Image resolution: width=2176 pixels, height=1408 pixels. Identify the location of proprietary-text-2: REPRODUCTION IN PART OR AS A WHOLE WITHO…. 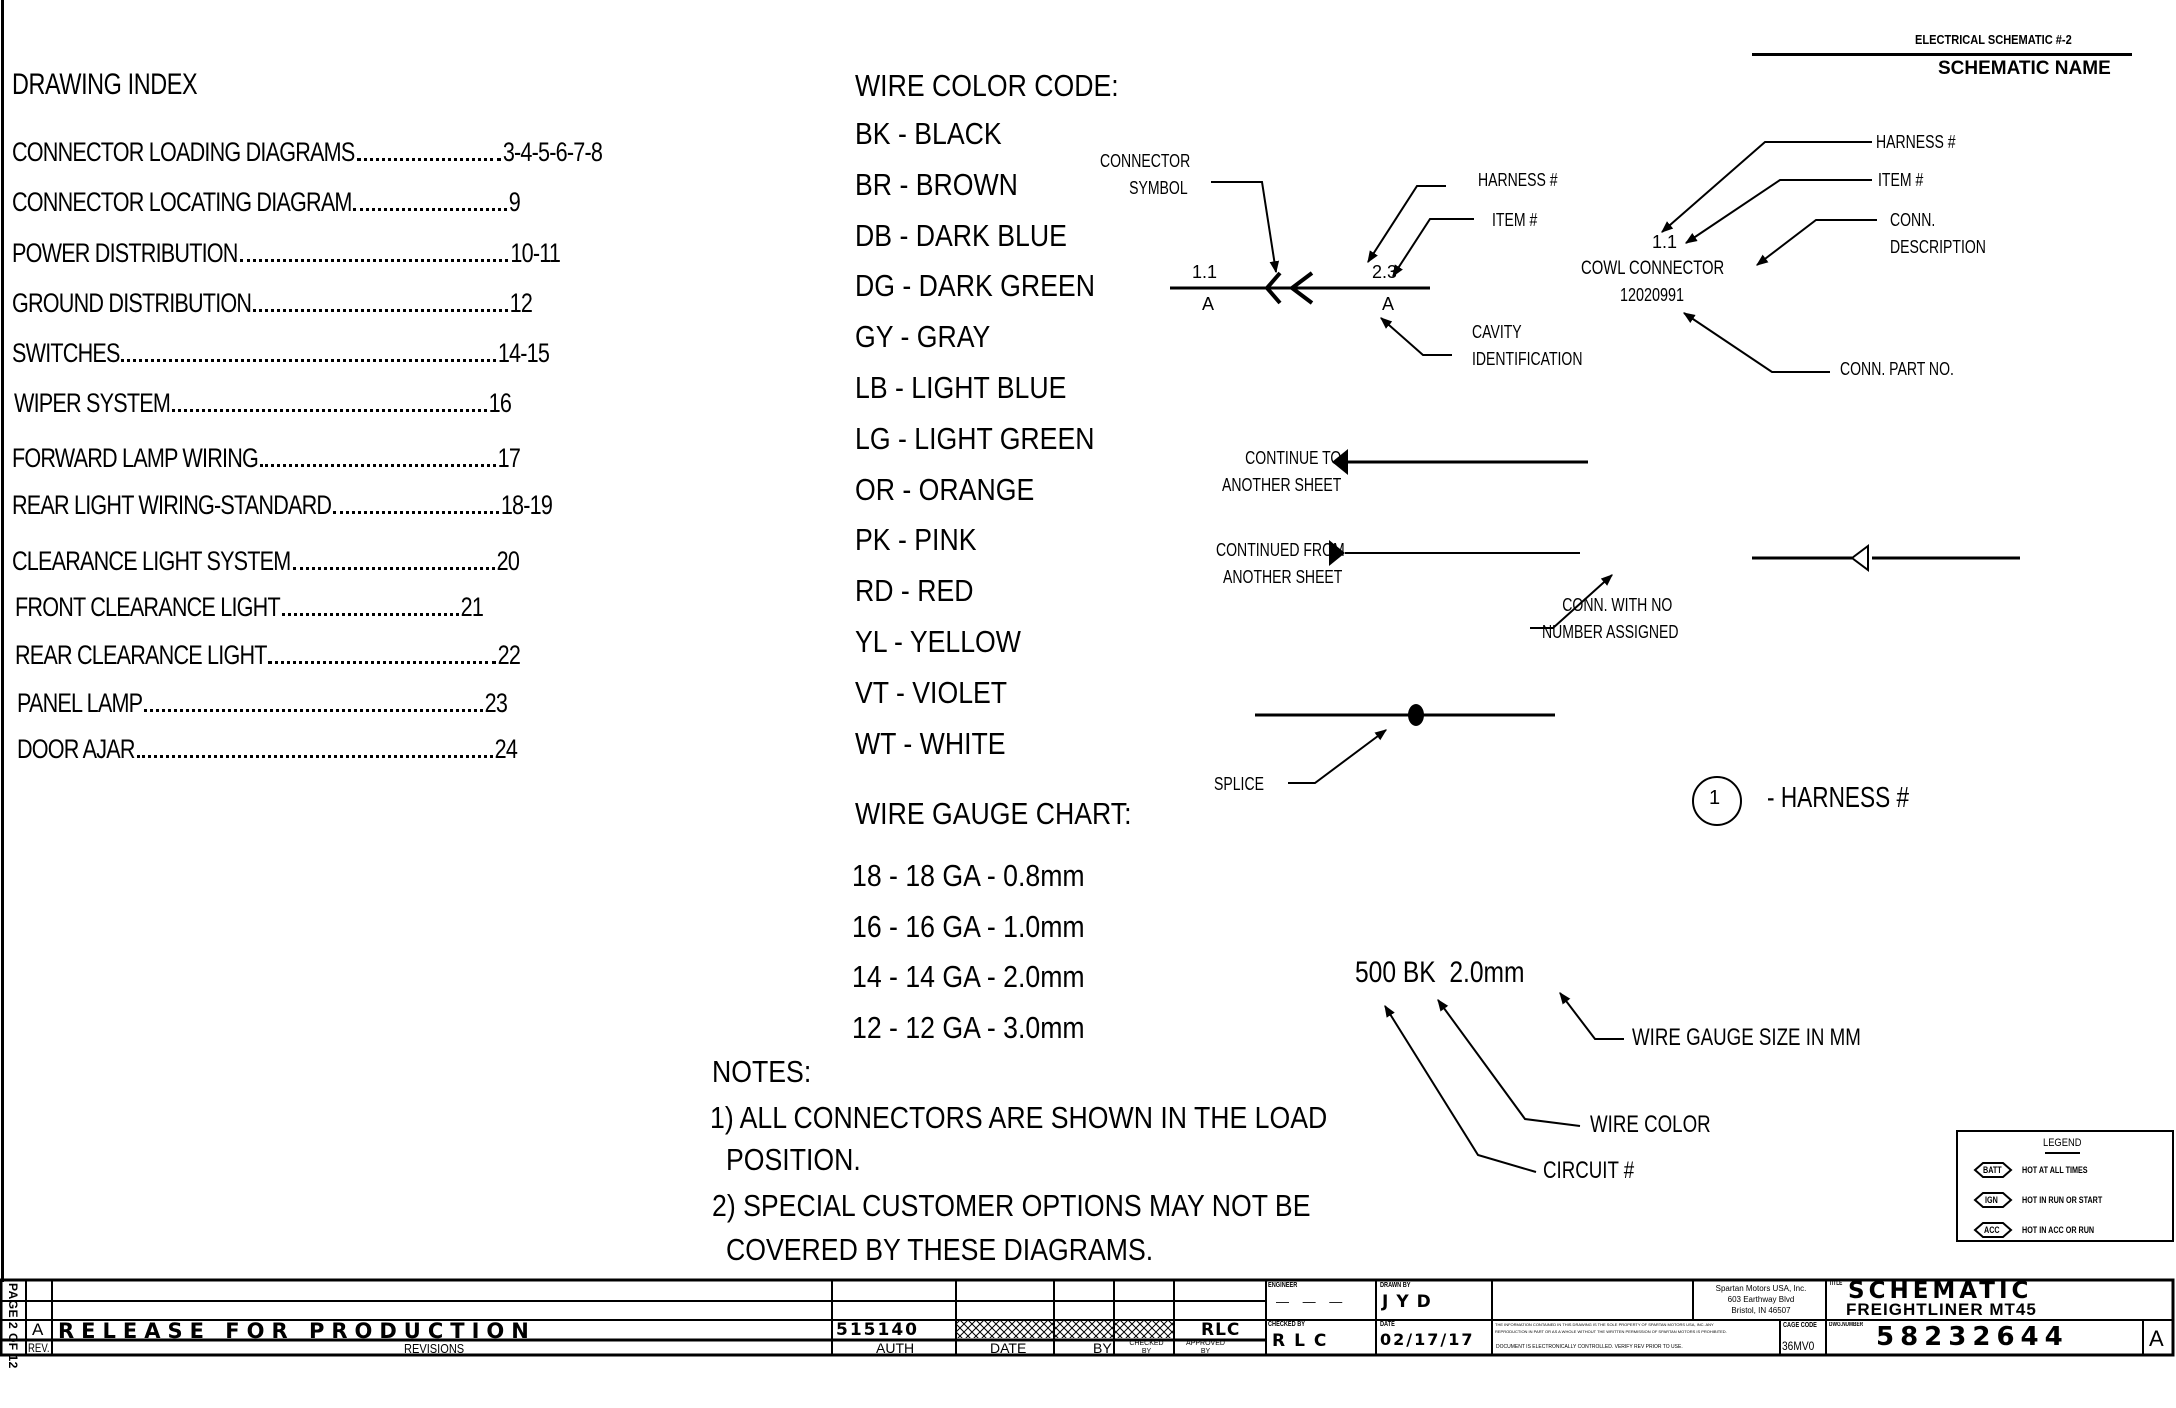
(1611, 1331).